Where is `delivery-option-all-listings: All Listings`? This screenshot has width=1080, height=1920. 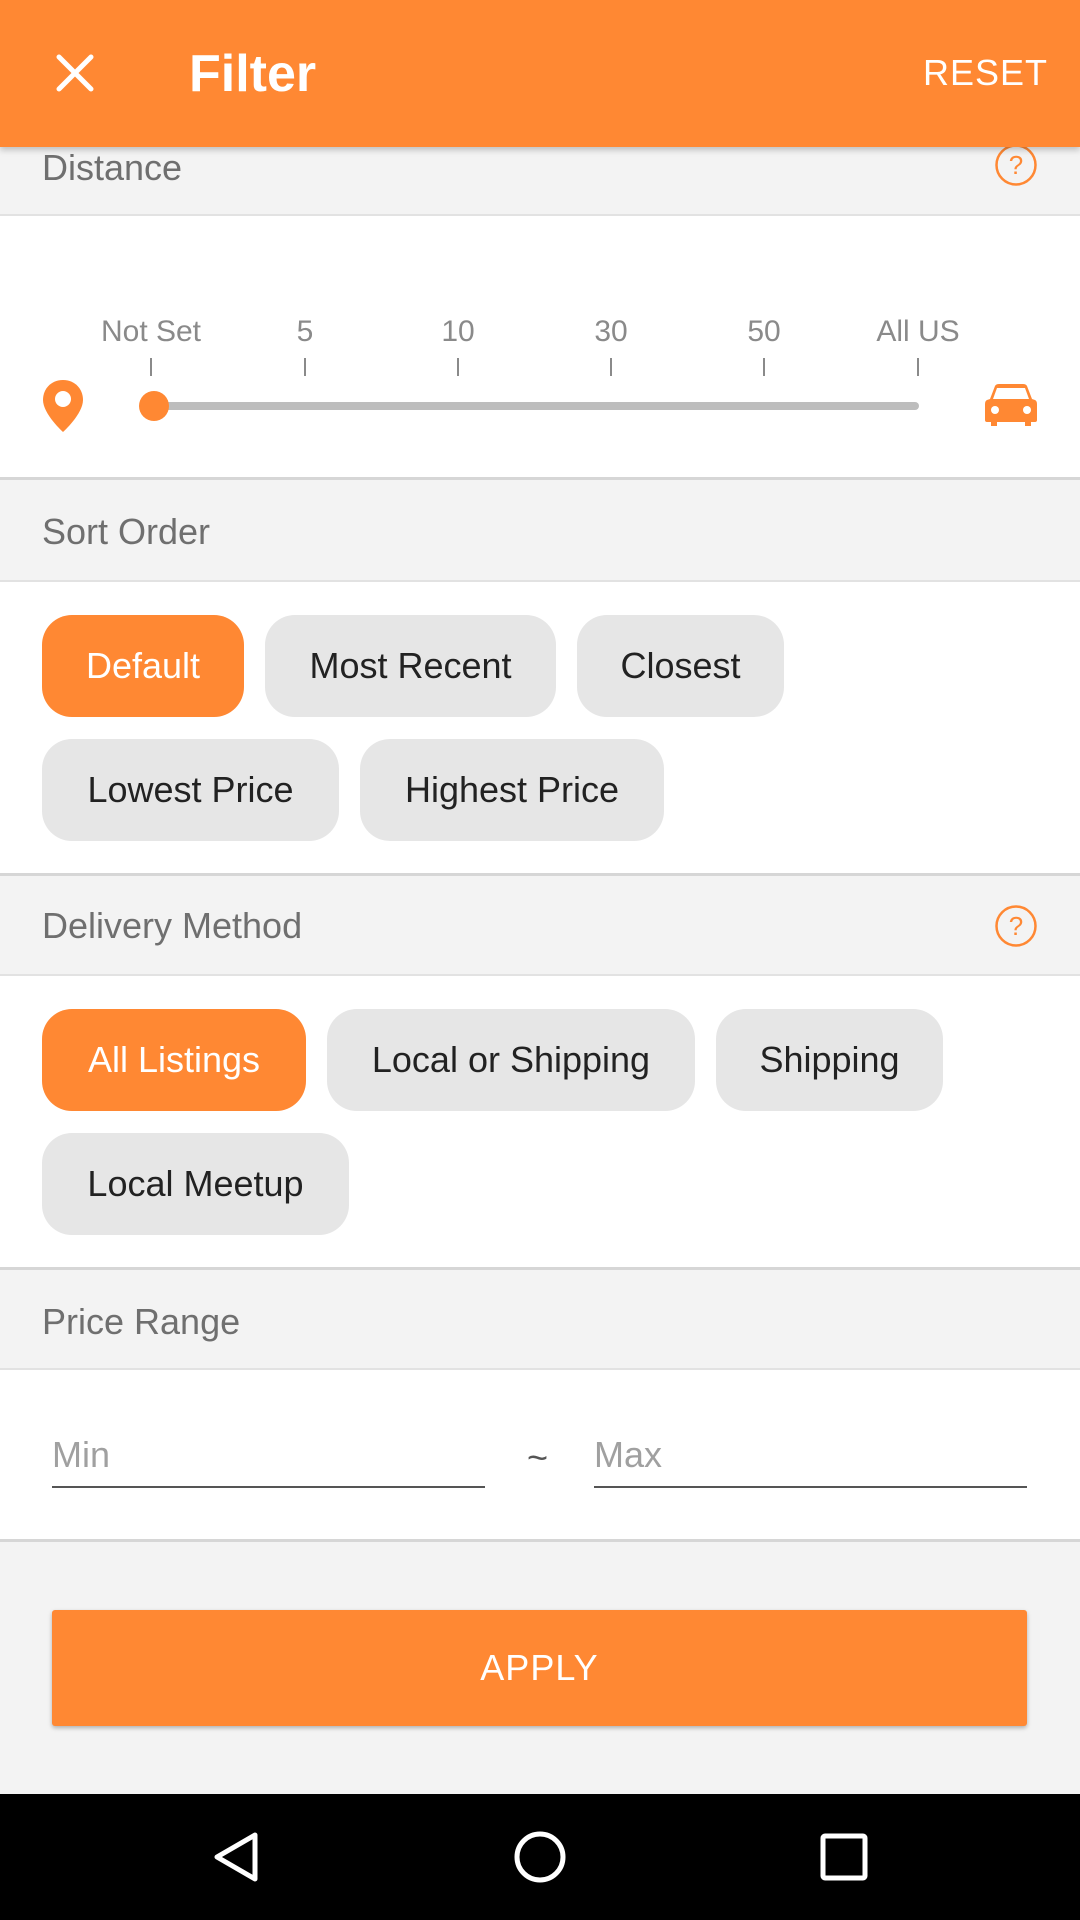
delivery-option-all-listings: All Listings is located at coordinates (174, 1060).